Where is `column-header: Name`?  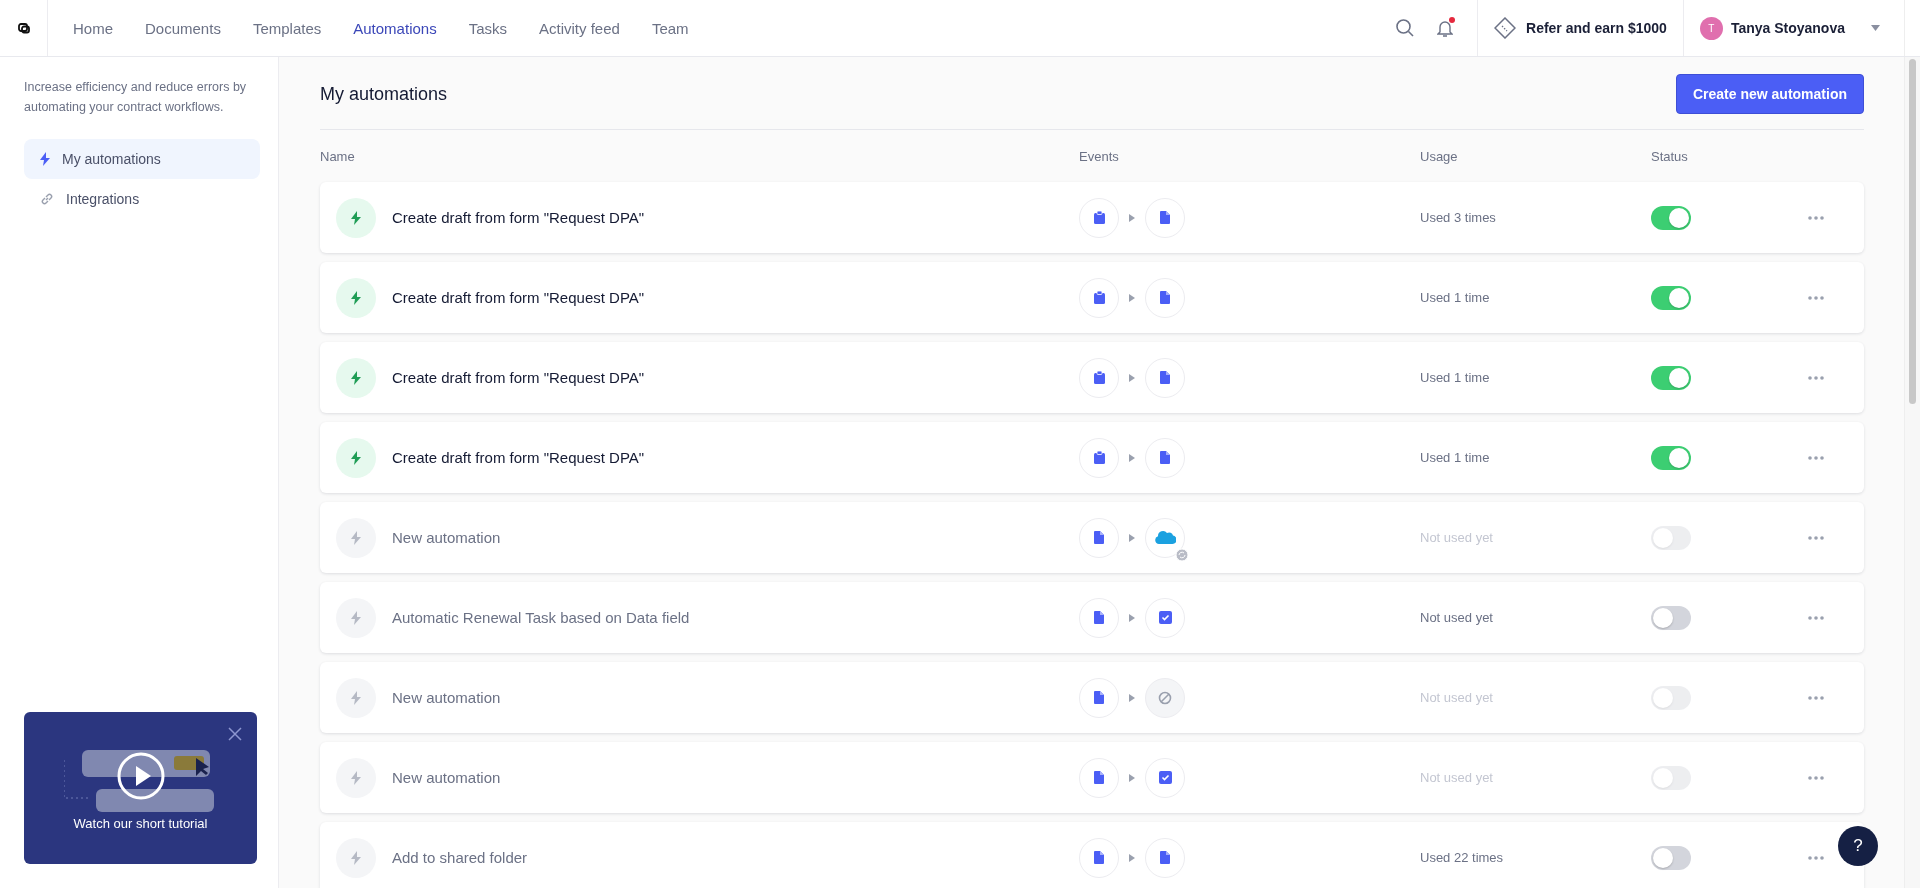 column-header: Name is located at coordinates (337, 156).